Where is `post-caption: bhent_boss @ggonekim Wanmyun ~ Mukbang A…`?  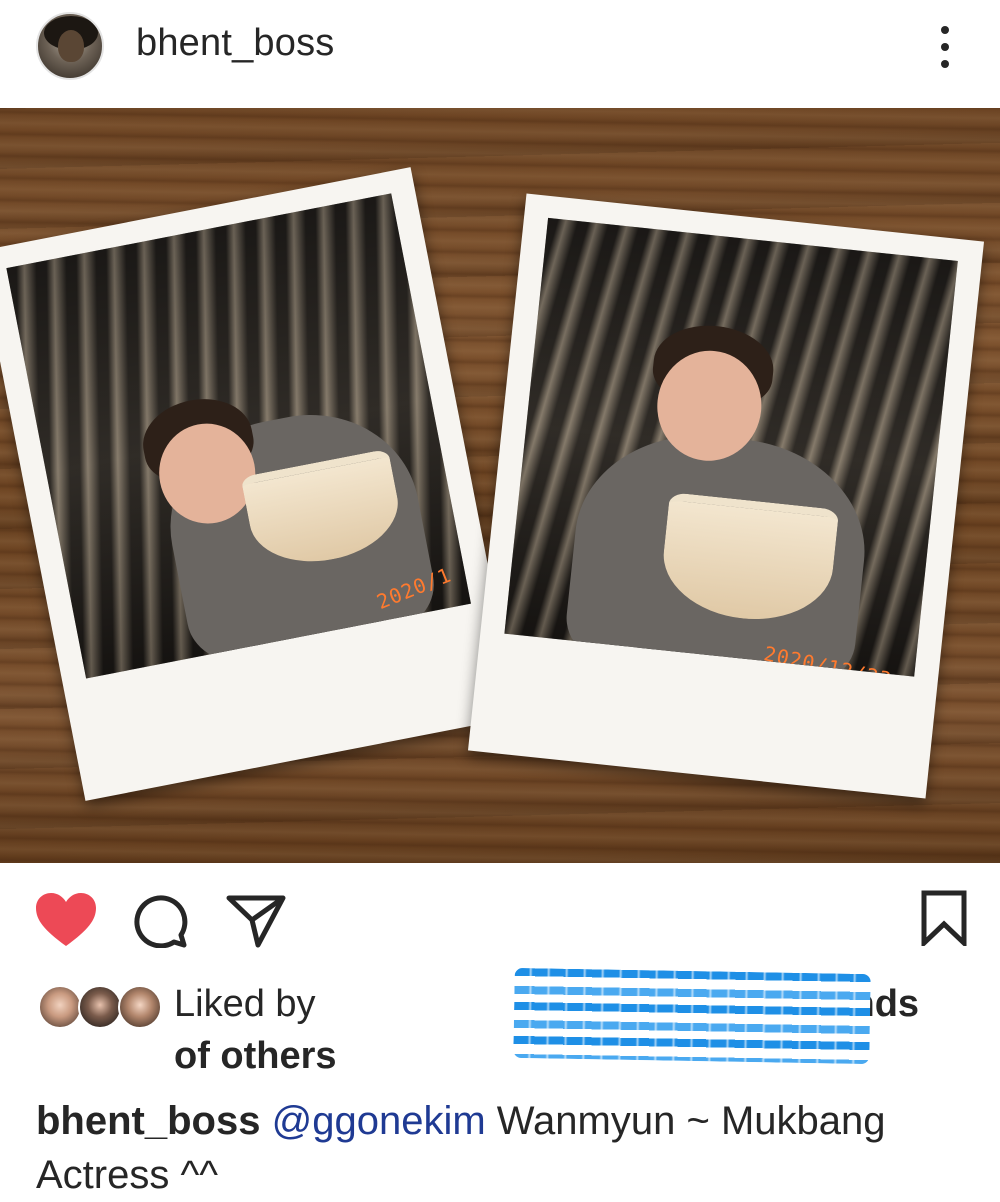 post-caption: bhent_boss @ggonekim Wanmyun ~ Mukbang A… is located at coordinates (506, 1148).